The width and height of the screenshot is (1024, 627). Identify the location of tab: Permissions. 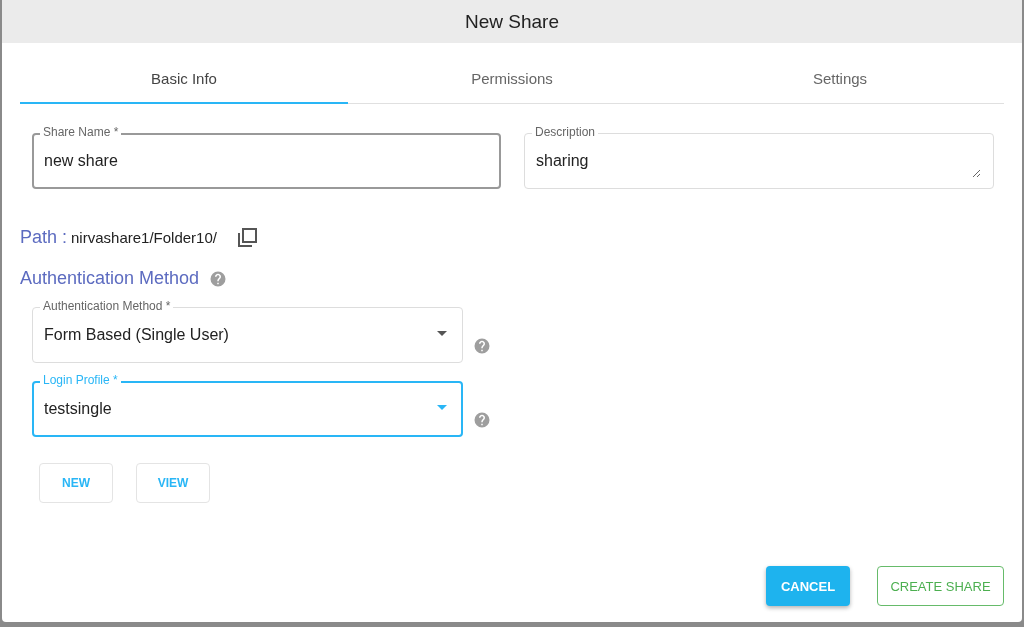
(512, 79).